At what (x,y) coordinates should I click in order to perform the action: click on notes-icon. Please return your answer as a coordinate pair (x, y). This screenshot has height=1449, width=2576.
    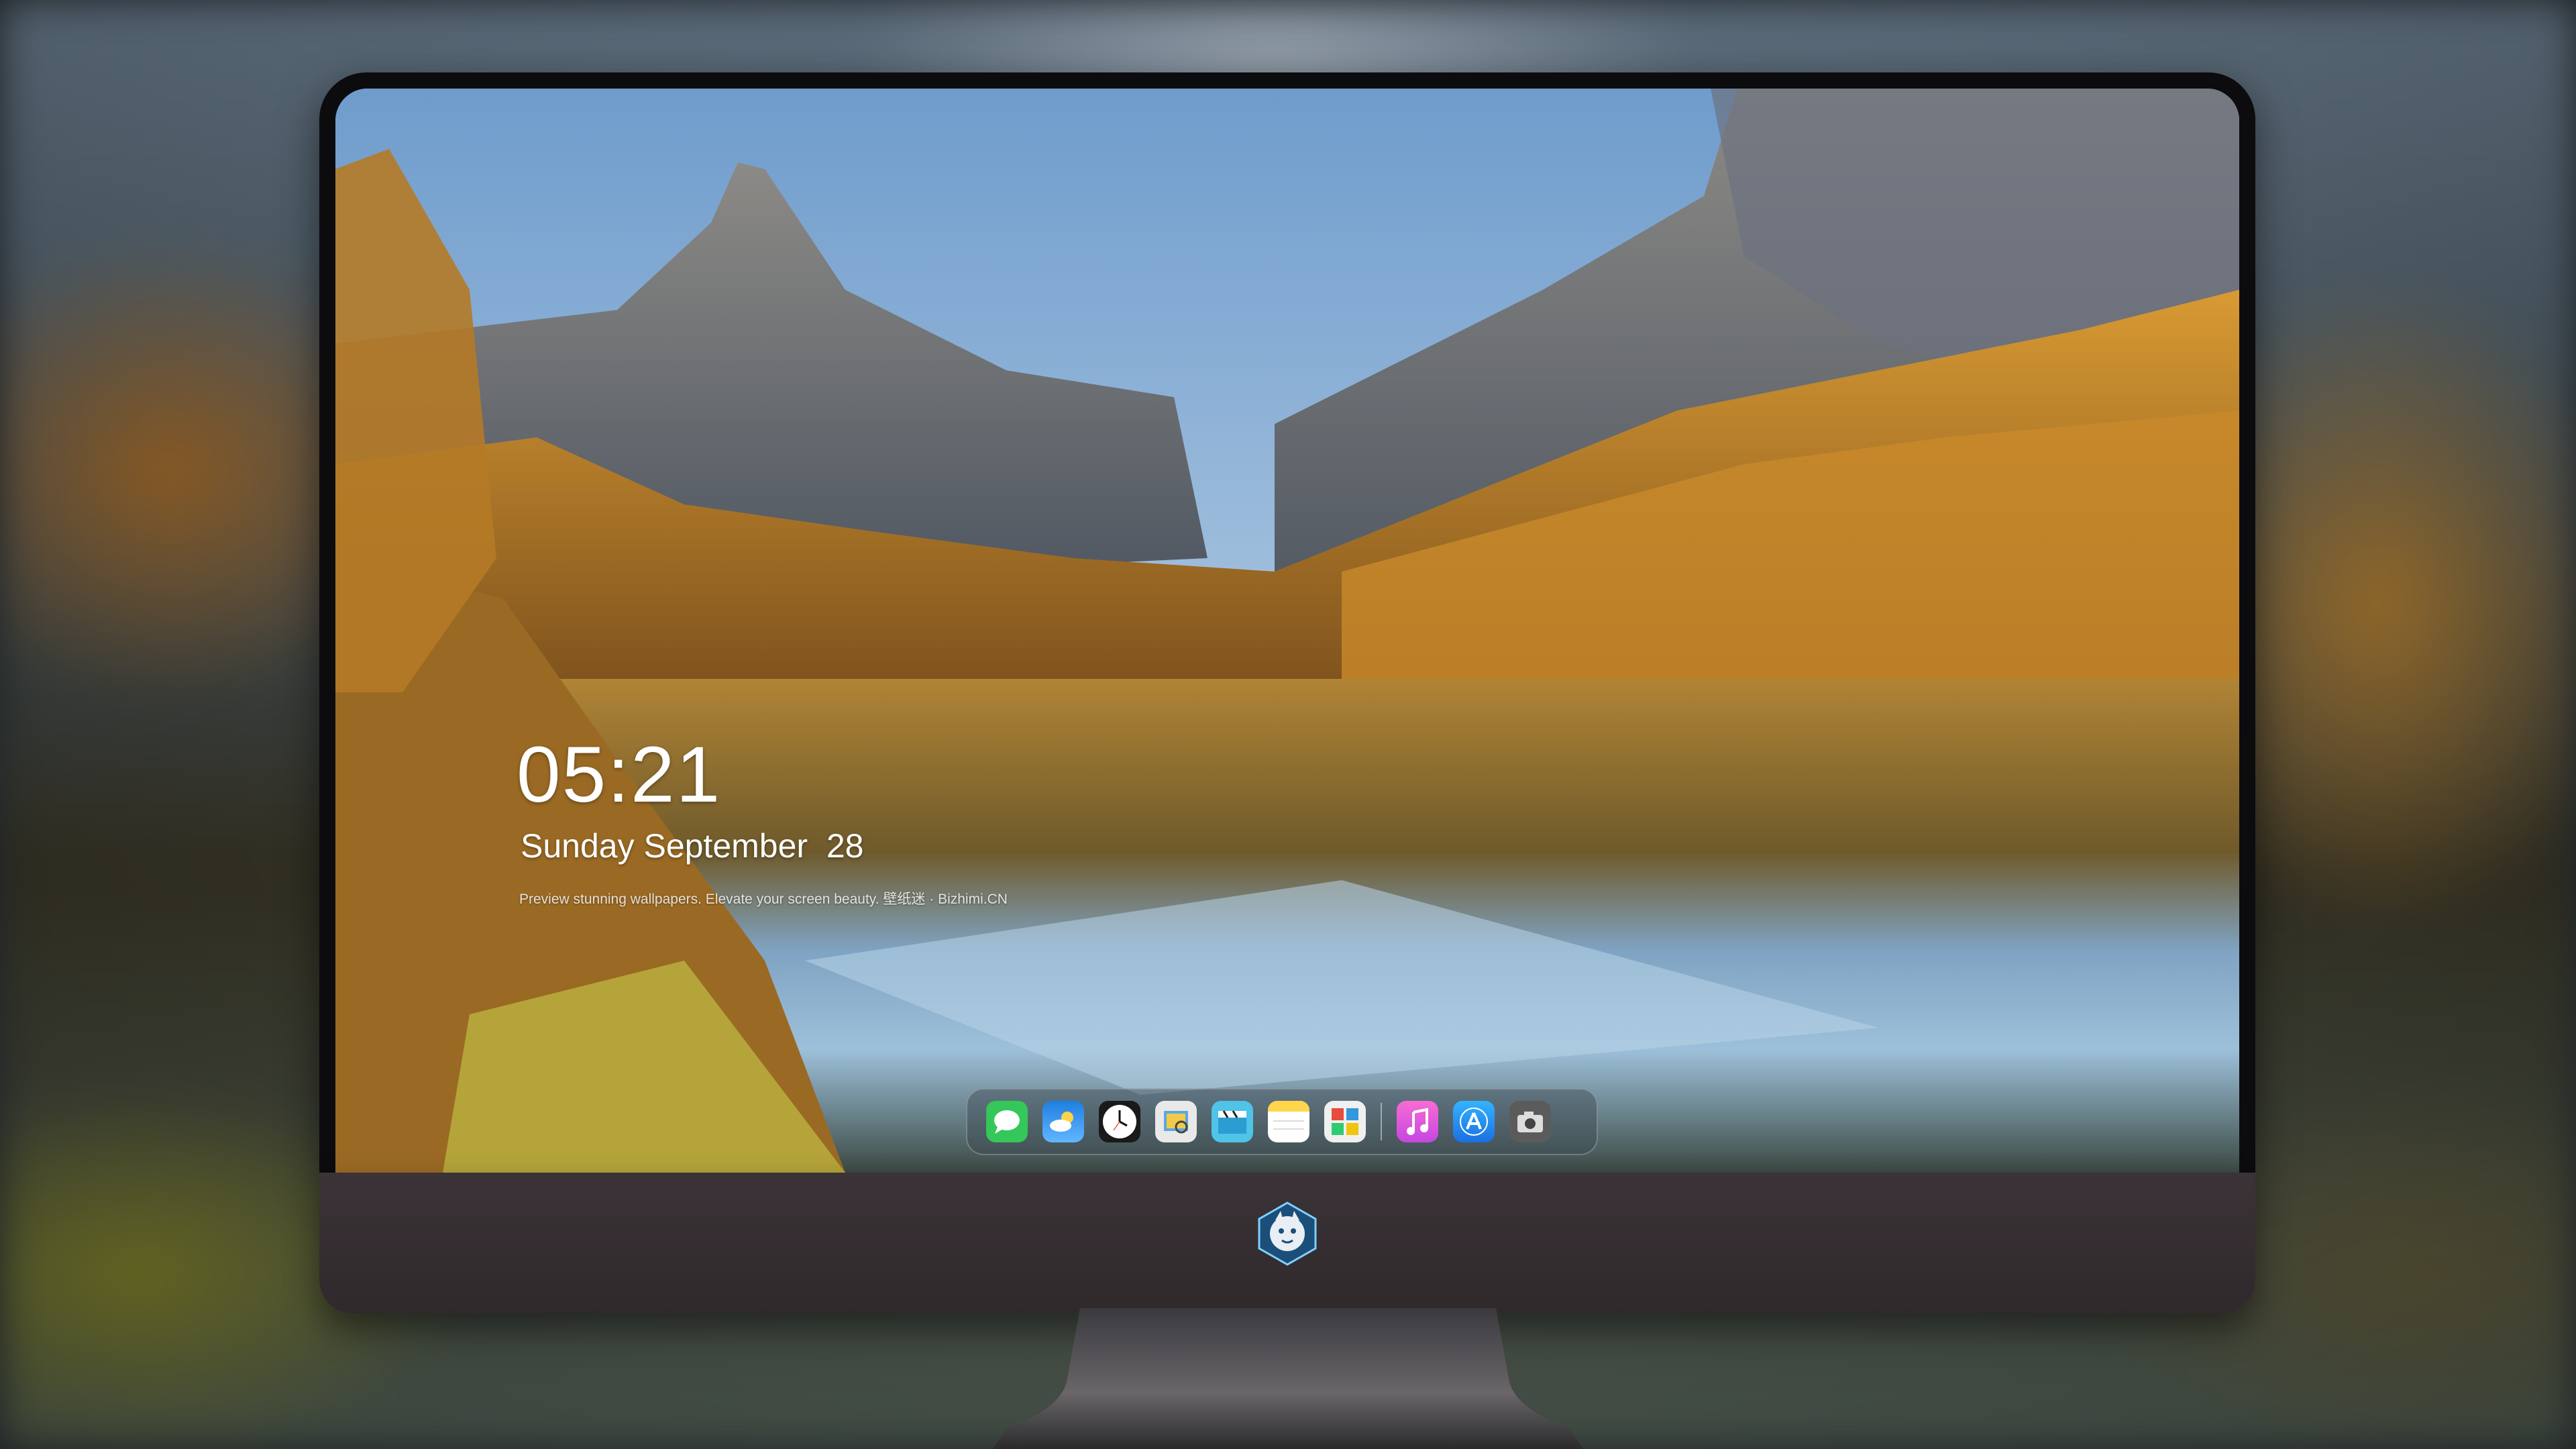
    Looking at the image, I should click on (1288, 1121).